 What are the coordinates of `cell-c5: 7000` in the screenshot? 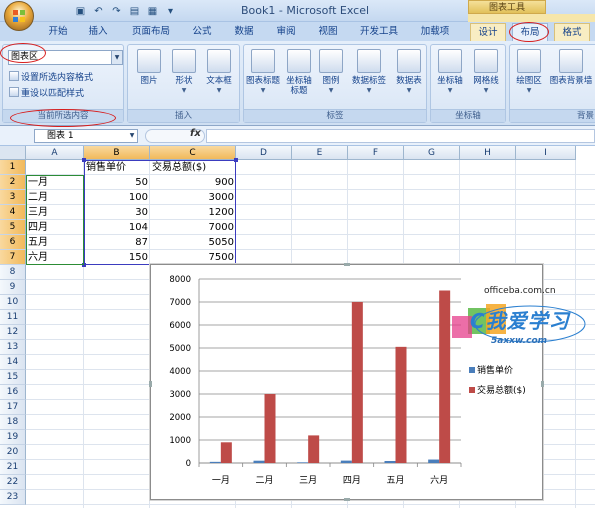 It's located at (193, 227).